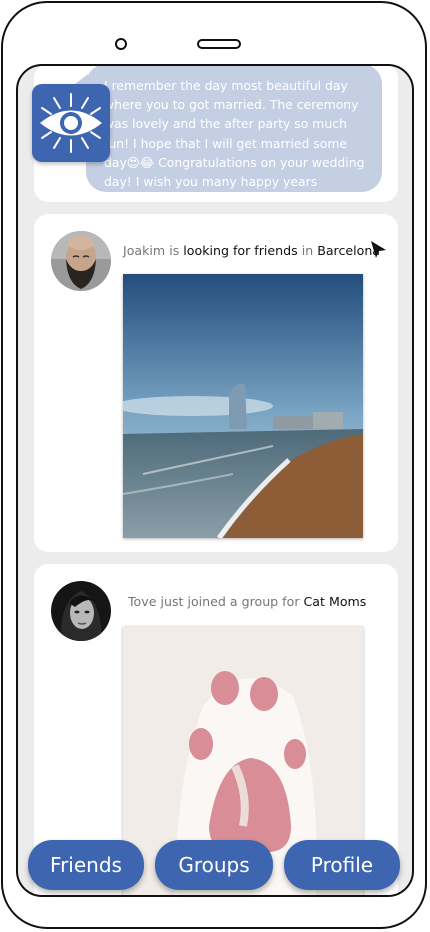  I want to click on speaker-slot, so click(219, 44).